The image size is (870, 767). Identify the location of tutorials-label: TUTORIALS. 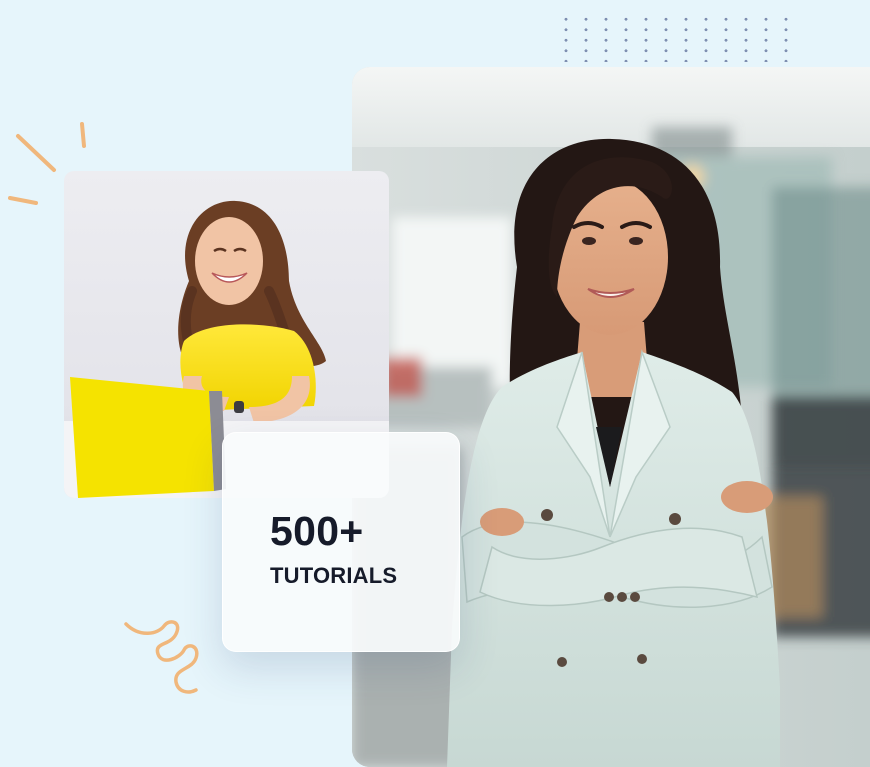
(334, 575).